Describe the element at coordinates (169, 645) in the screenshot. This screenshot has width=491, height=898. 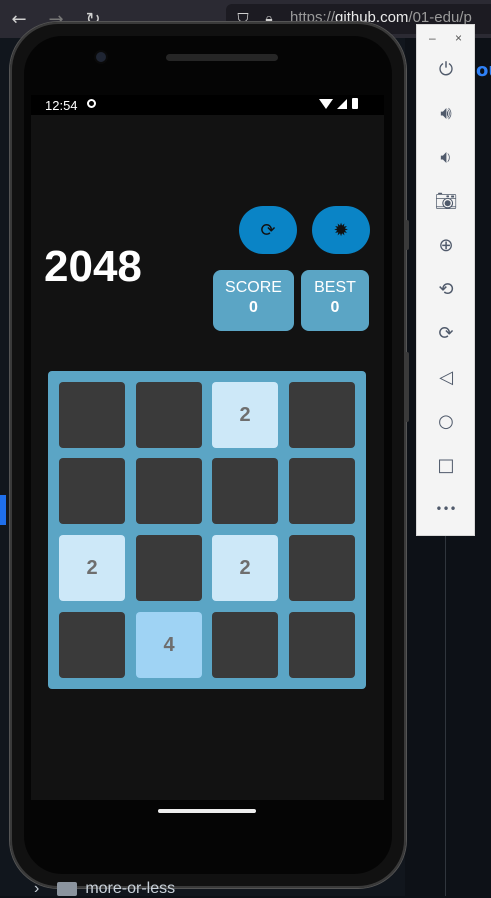
I see `tile: 4` at that location.